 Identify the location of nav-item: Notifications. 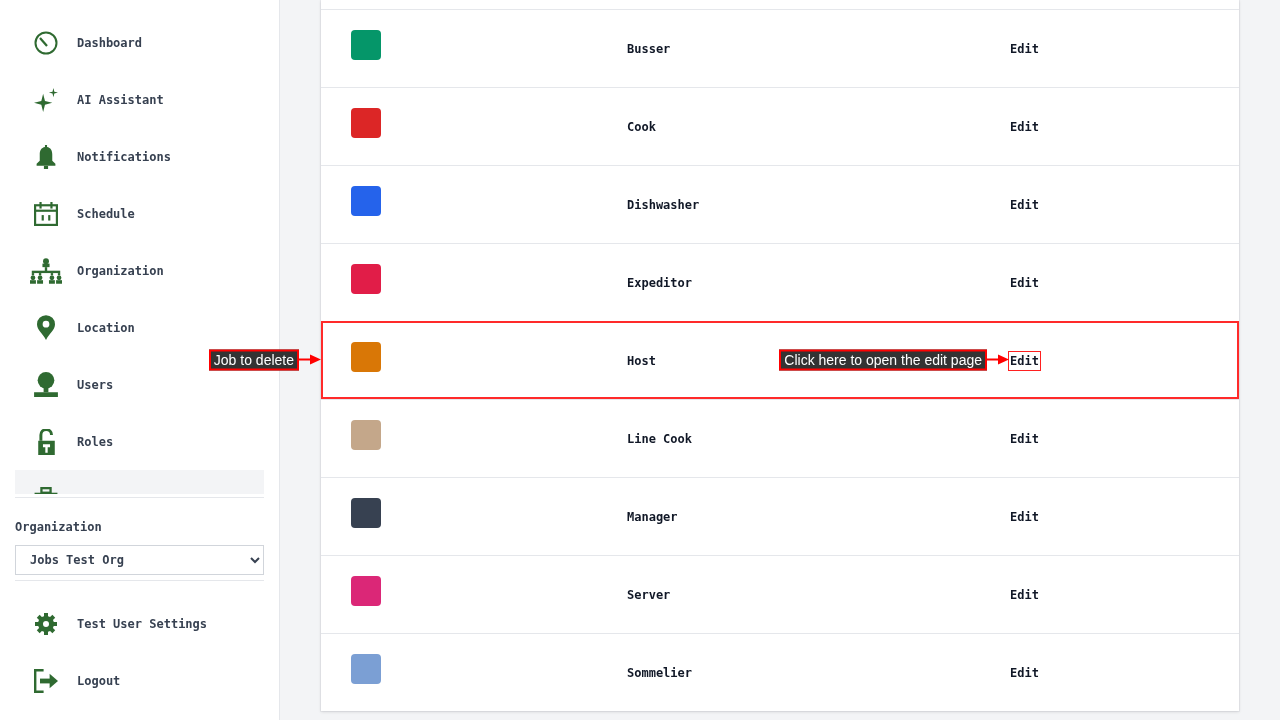
(100, 156).